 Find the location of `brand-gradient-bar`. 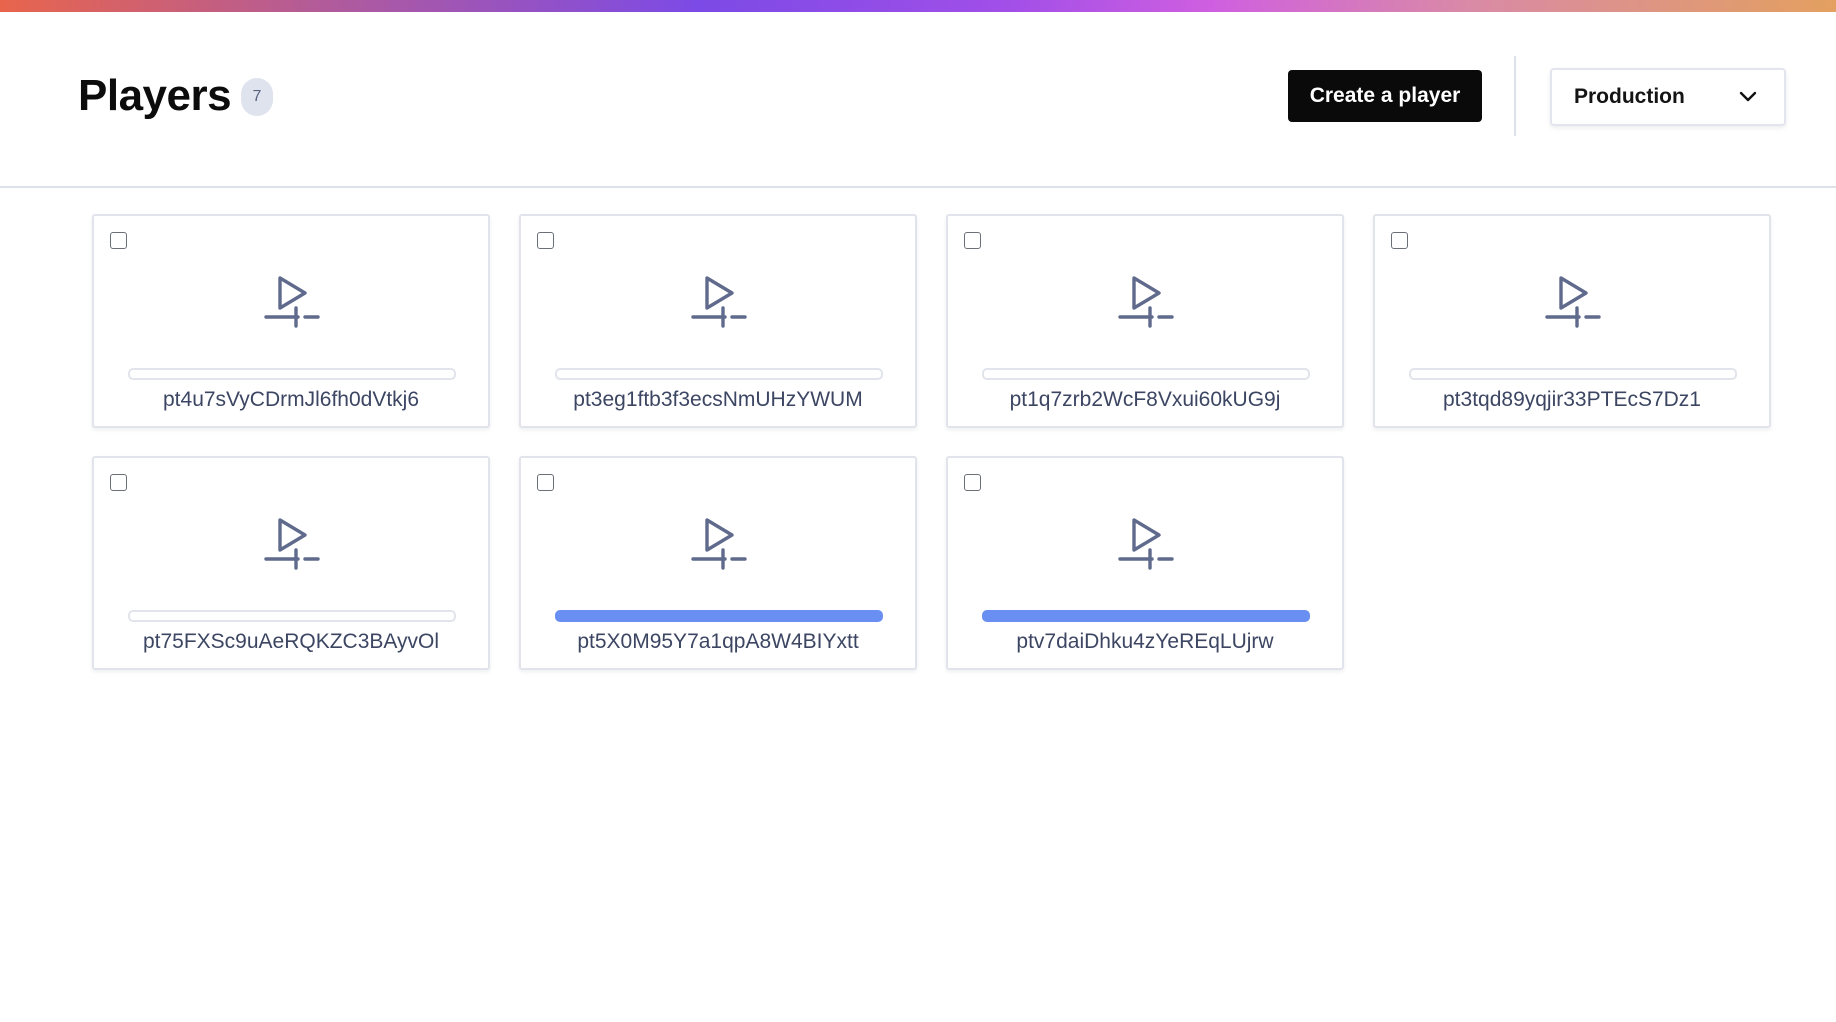

brand-gradient-bar is located at coordinates (918, 6).